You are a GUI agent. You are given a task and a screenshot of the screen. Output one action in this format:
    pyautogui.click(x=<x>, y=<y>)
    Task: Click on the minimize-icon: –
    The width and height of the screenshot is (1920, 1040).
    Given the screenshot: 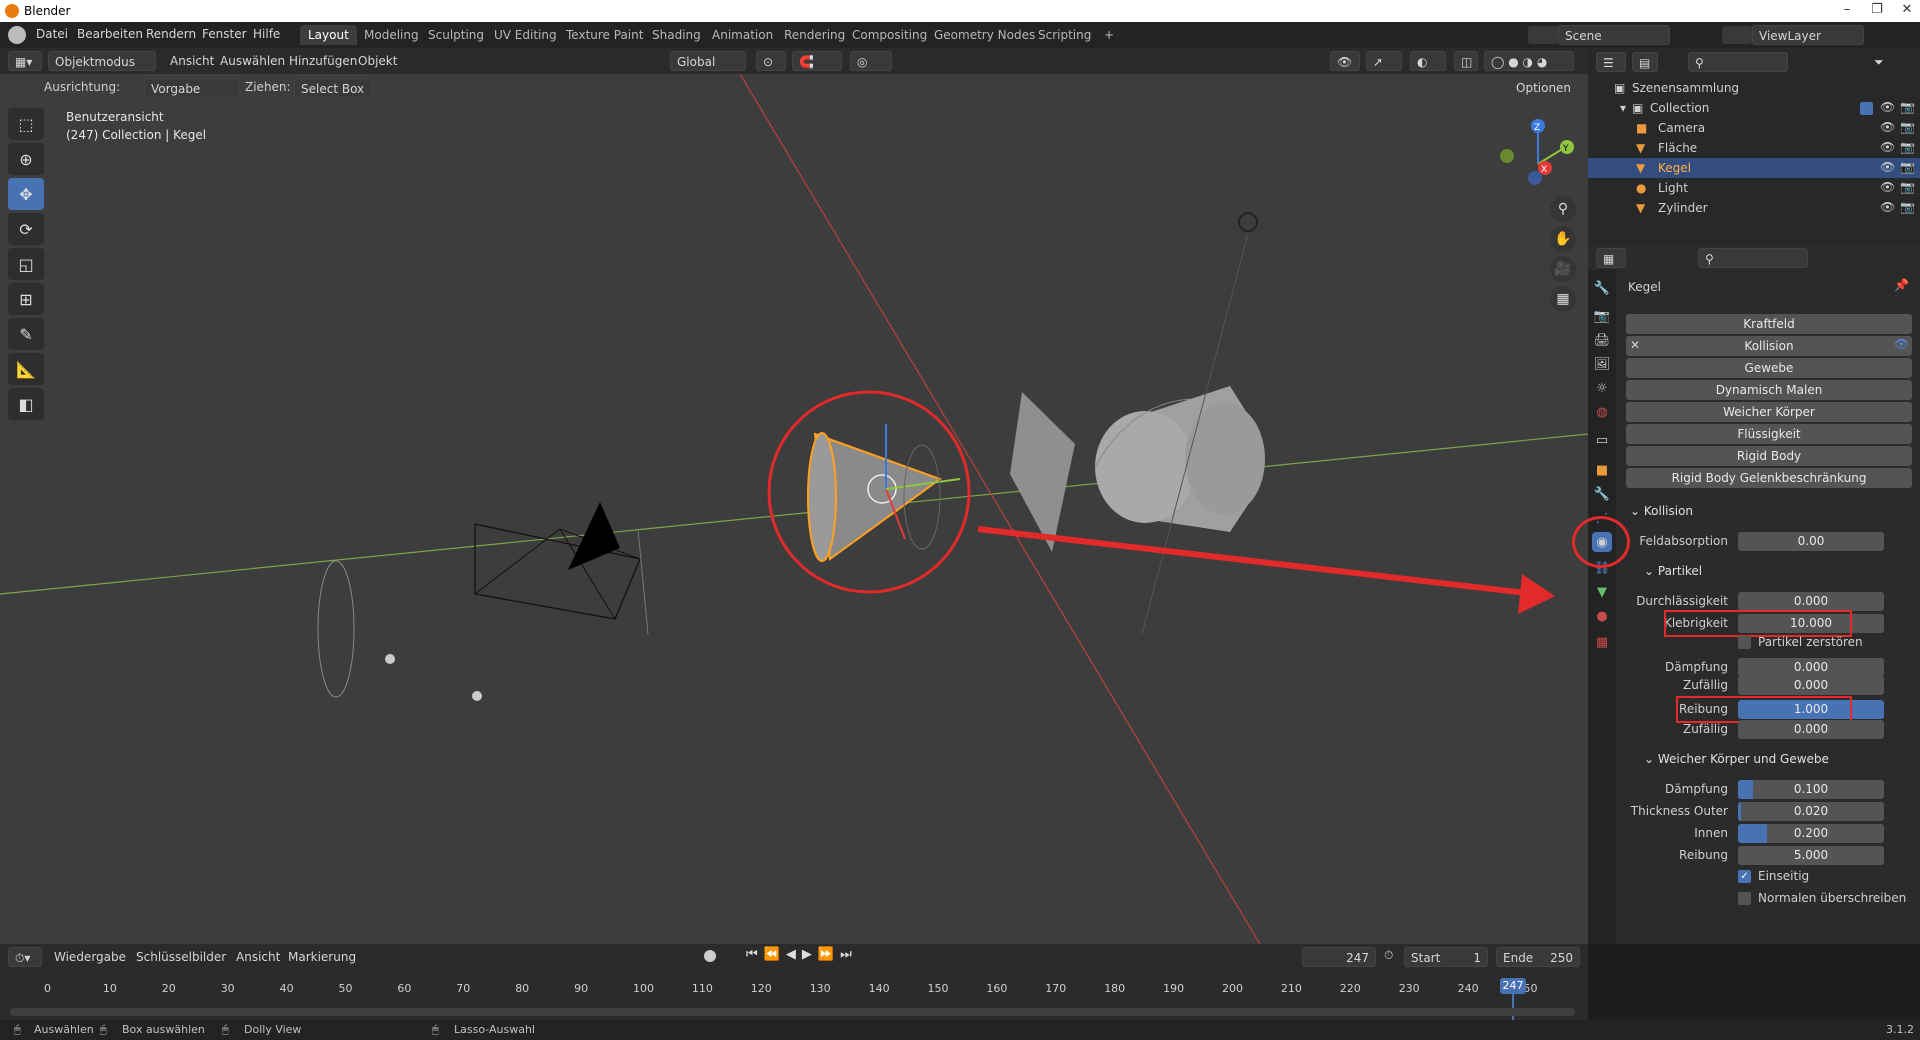 What is the action you would take?
    pyautogui.click(x=1847, y=11)
    